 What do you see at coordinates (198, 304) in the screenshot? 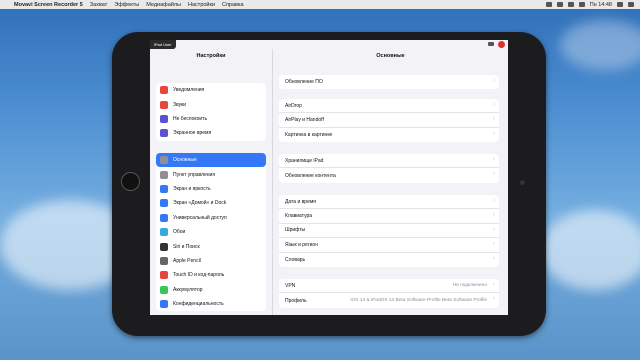
I see `sidebar-item-label: Конфиденциальность` at bounding box center [198, 304].